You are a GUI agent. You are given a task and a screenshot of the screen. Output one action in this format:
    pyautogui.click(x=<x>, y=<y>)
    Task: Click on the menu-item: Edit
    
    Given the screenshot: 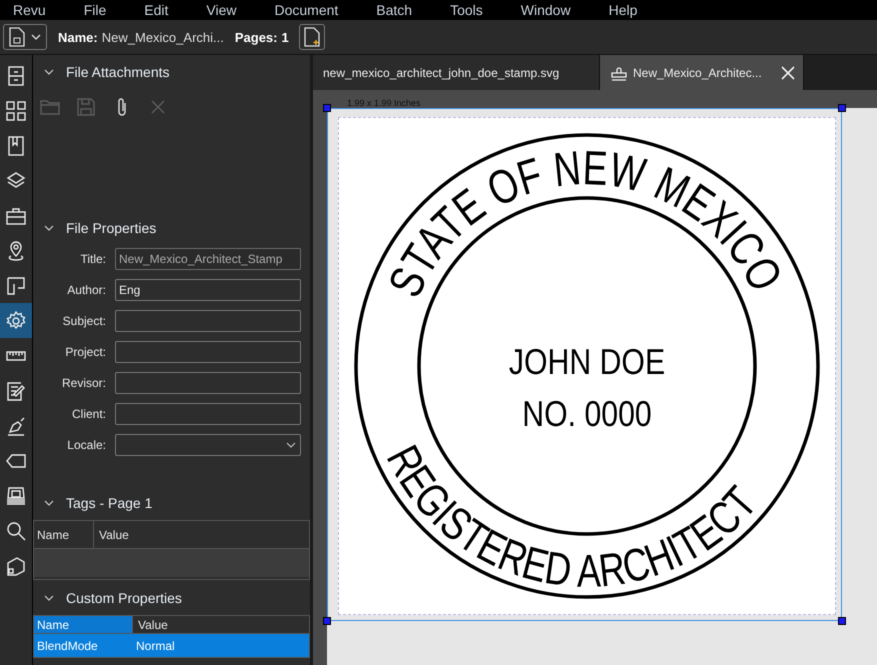 What is the action you would take?
    pyautogui.click(x=156, y=10)
    